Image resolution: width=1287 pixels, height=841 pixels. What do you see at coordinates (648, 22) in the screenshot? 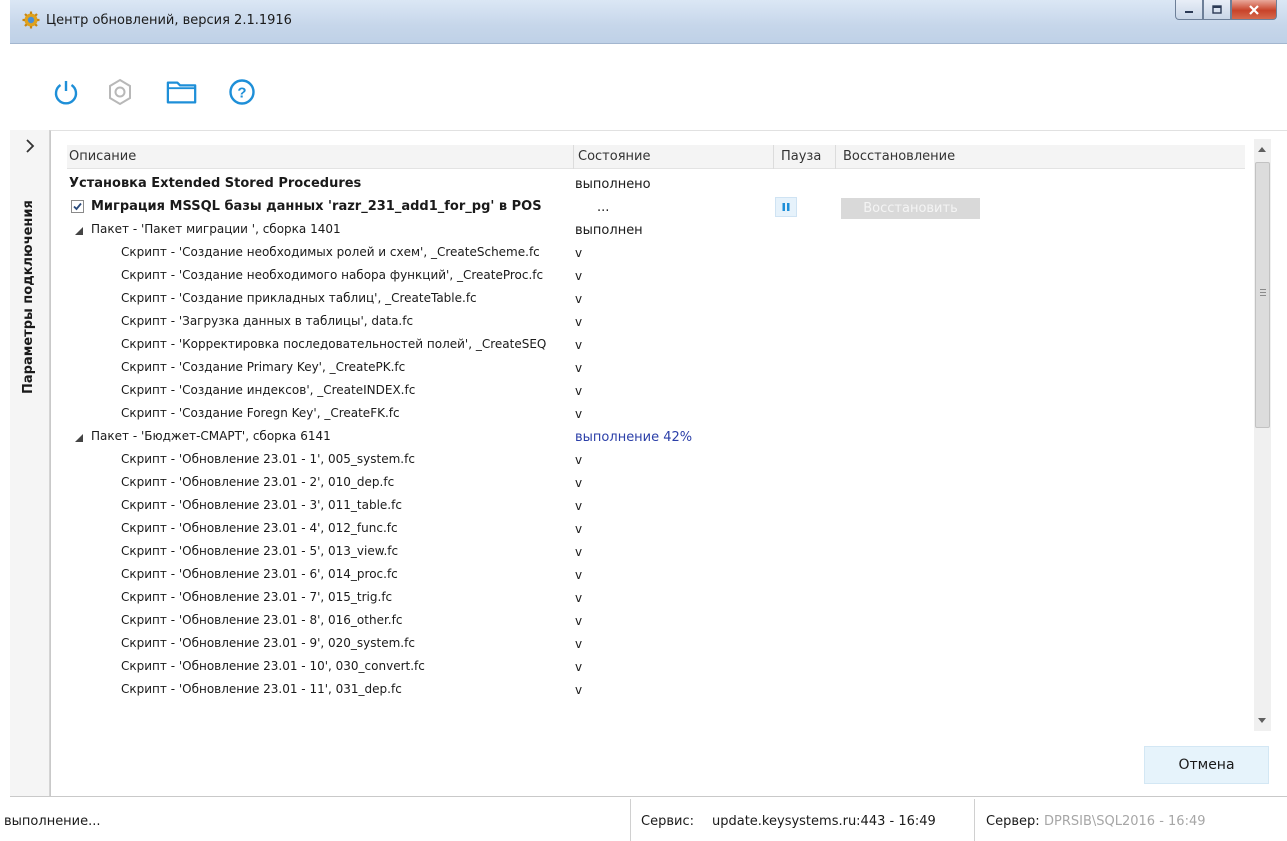
I see `title-bar: Центр обновлений, версия 2.1.1916` at bounding box center [648, 22].